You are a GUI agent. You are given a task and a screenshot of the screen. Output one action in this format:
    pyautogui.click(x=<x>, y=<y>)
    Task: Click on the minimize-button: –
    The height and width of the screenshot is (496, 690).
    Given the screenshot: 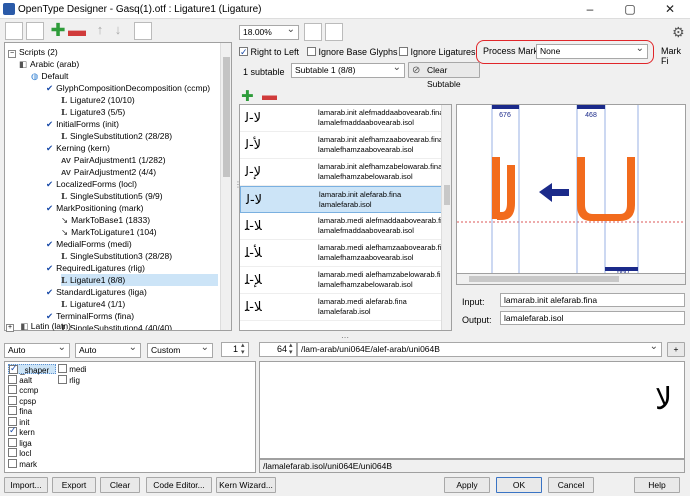 What is the action you would take?
    pyautogui.click(x=590, y=9)
    